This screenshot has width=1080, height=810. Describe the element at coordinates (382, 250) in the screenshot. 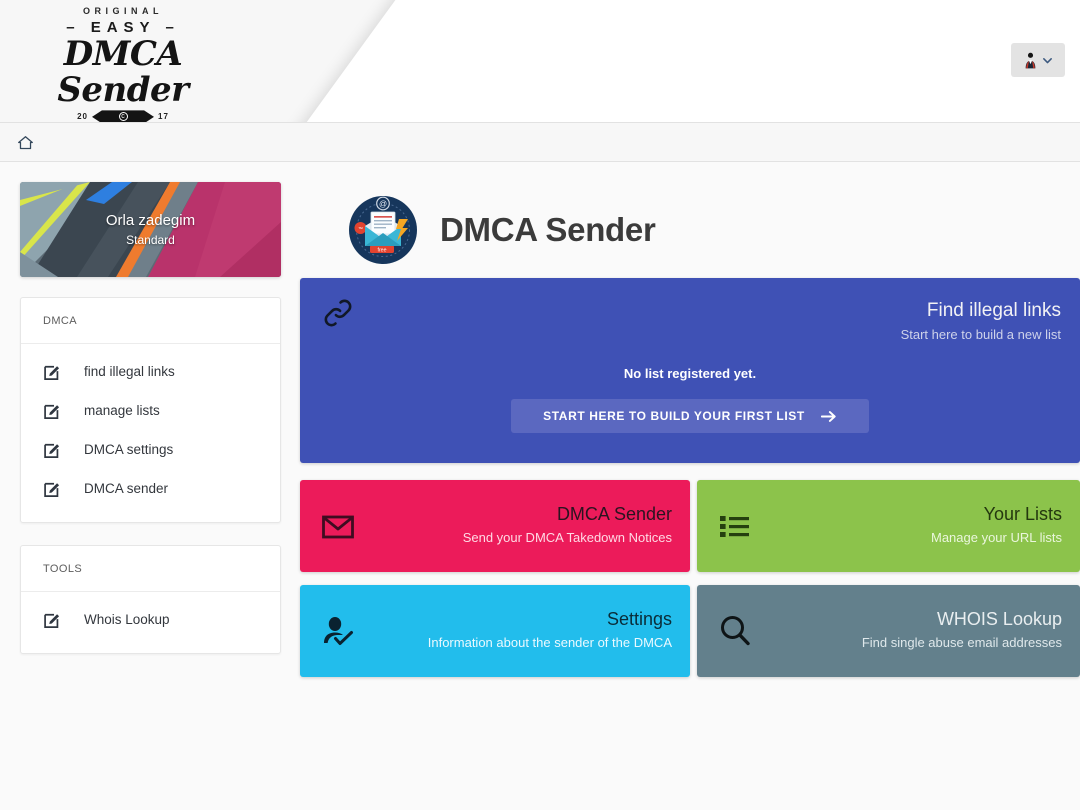

I see `svg-text: free` at that location.